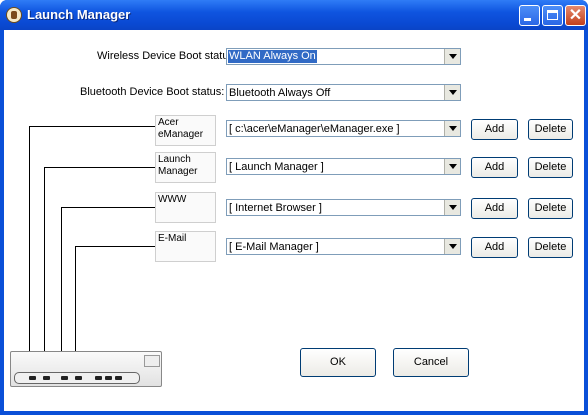 This screenshot has height=415, width=588. Describe the element at coordinates (92, 126) in the screenshot. I see `connector-line-h1` at that location.